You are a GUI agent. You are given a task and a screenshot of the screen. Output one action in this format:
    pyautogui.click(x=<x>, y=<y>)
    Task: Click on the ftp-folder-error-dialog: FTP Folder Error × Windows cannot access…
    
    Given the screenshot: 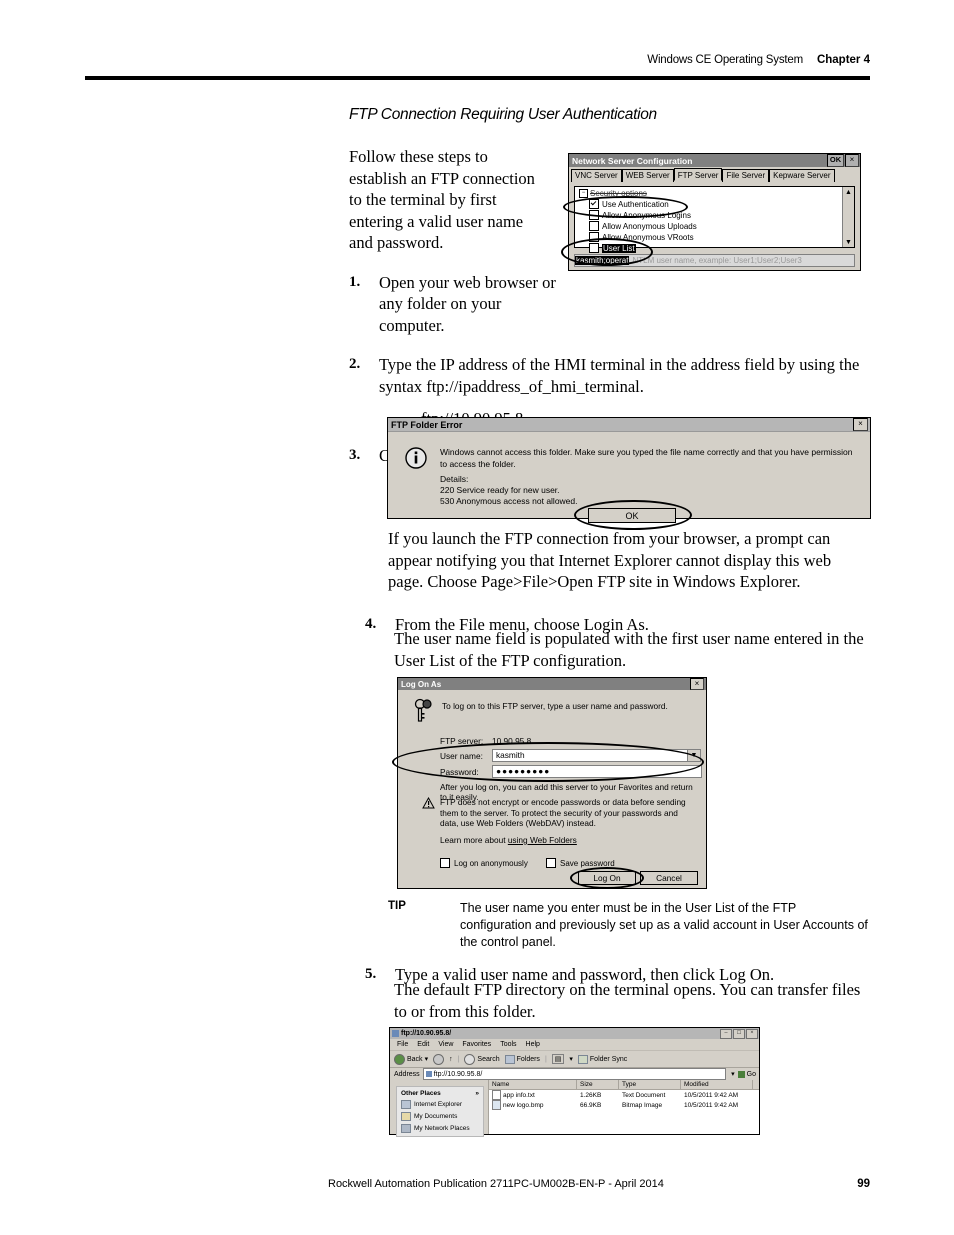 What is the action you would take?
    pyautogui.click(x=629, y=473)
    